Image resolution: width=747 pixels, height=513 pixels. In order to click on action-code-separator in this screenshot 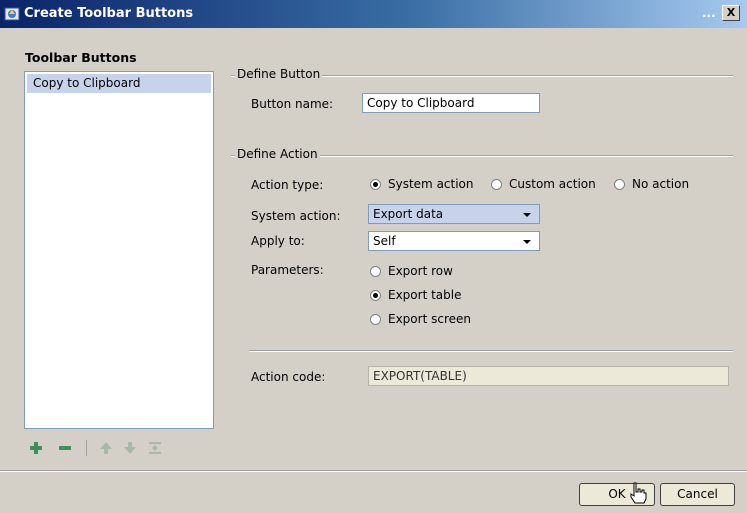, I will do `click(491, 351)`.